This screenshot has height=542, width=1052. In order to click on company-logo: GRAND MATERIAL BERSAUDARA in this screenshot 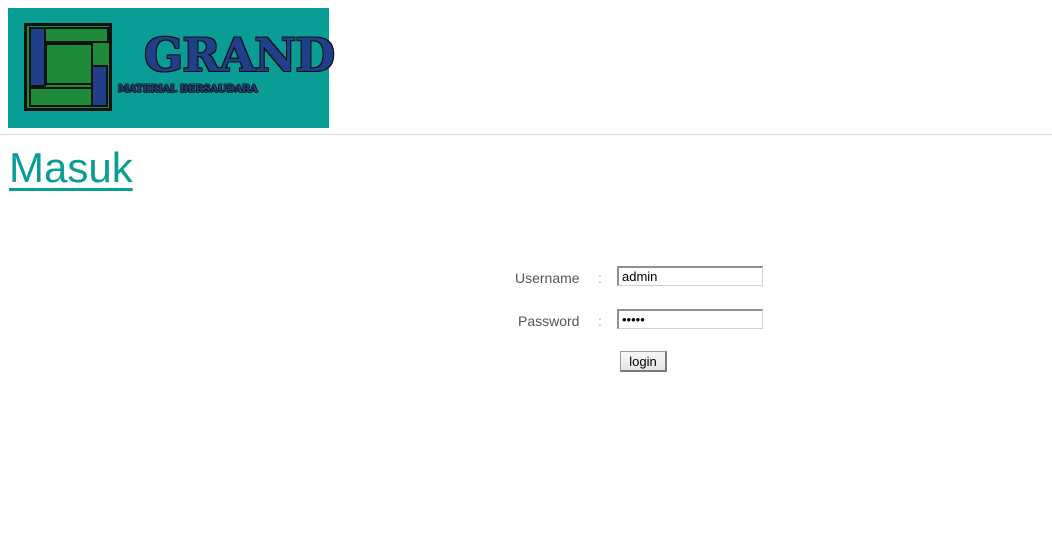, I will do `click(171, 68)`.